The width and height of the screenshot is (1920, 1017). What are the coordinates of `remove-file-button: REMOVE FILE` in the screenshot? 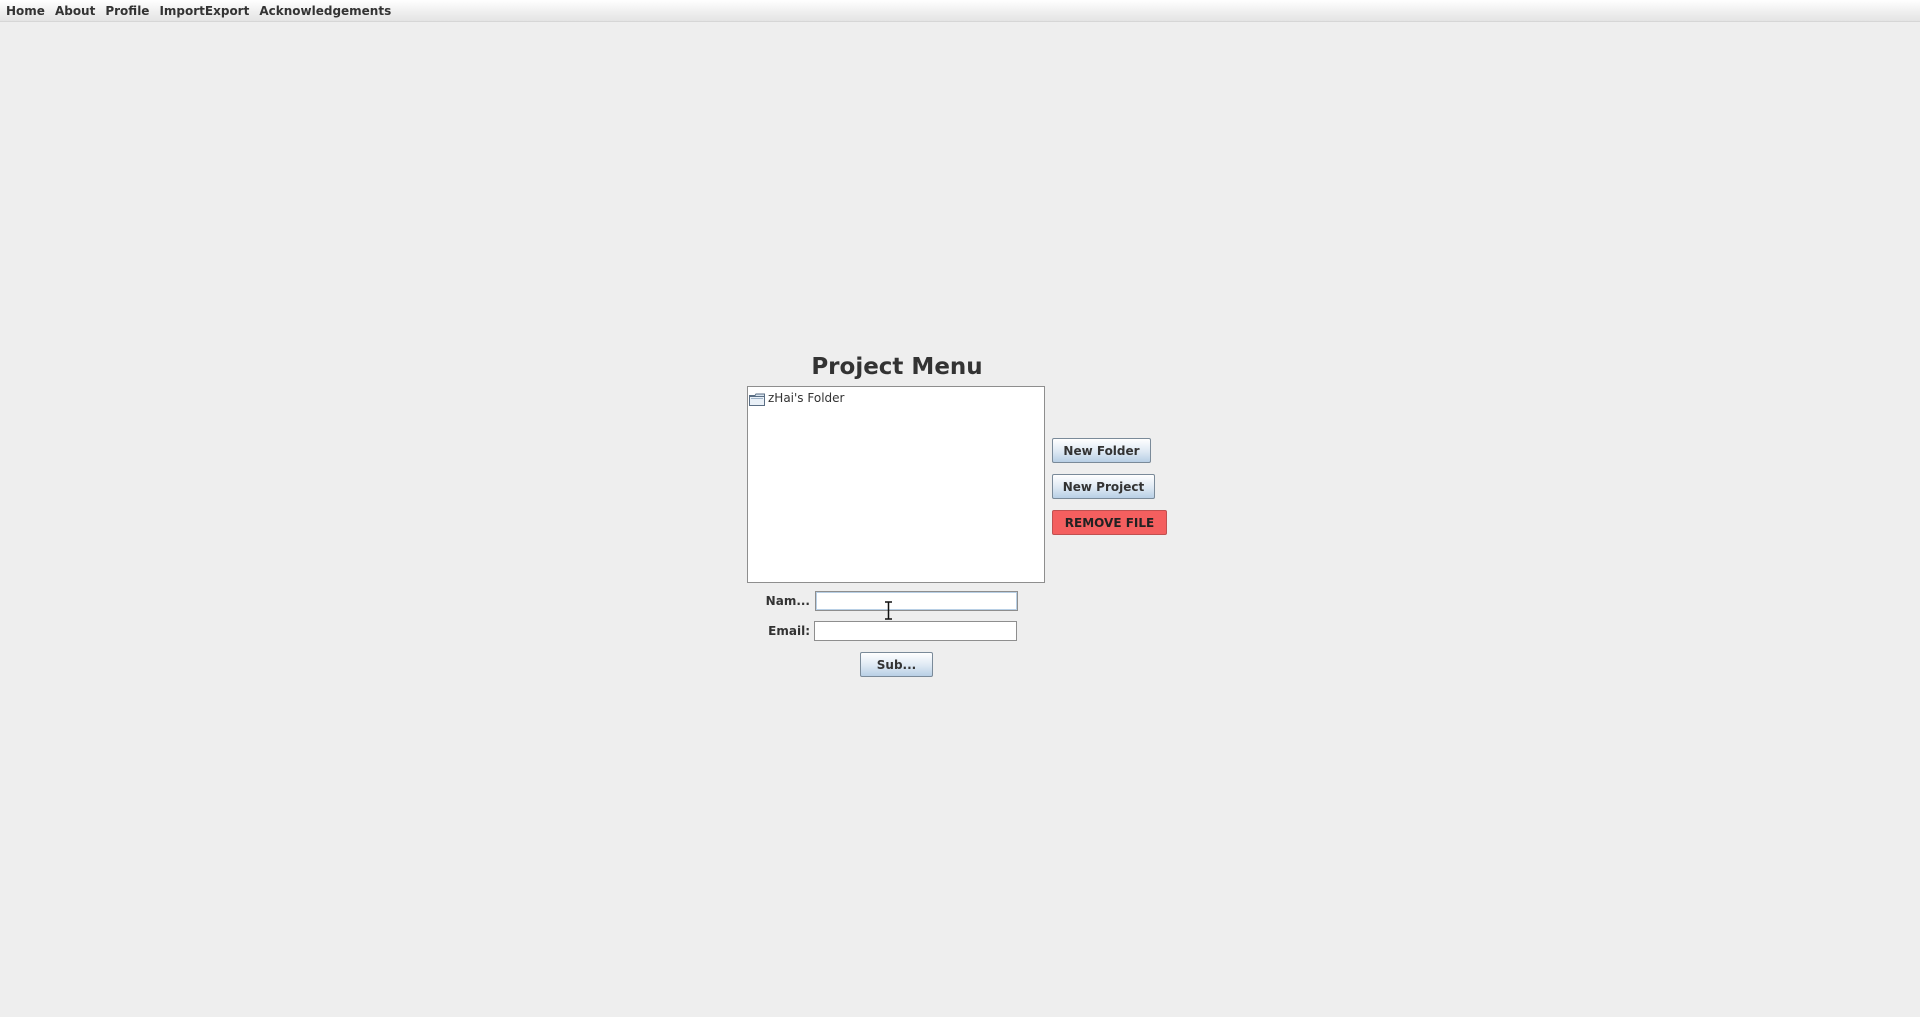 It's located at (1109, 522).